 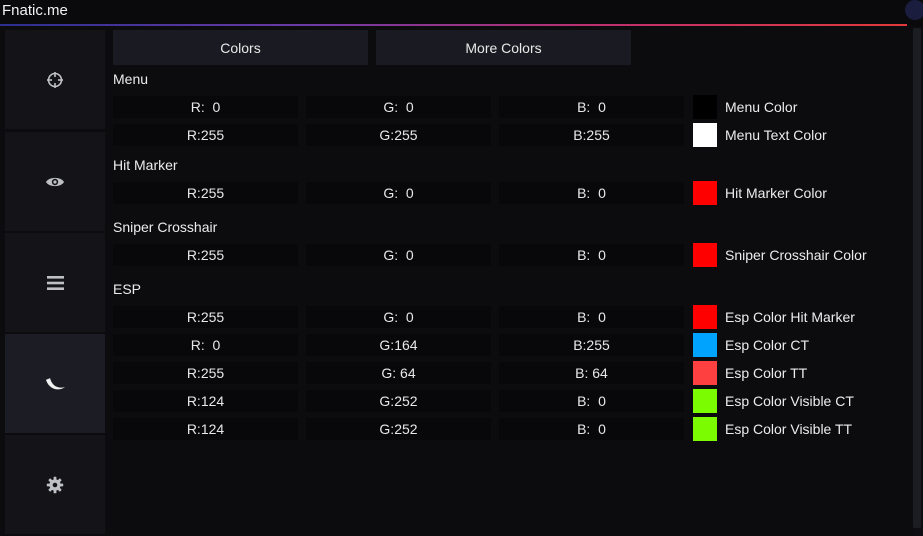 I want to click on title-accent-line, so click(x=453, y=25).